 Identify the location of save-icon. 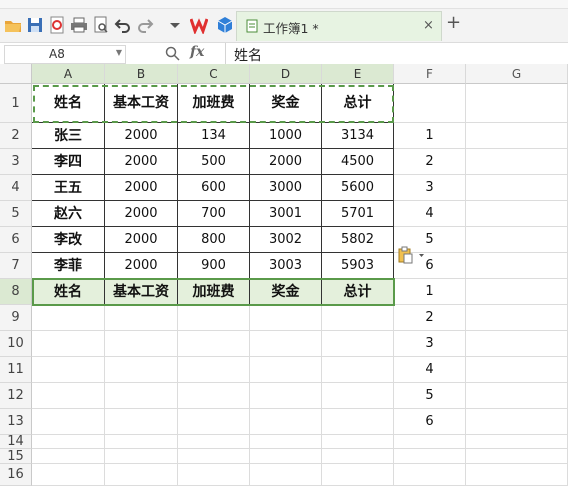
(35, 25).